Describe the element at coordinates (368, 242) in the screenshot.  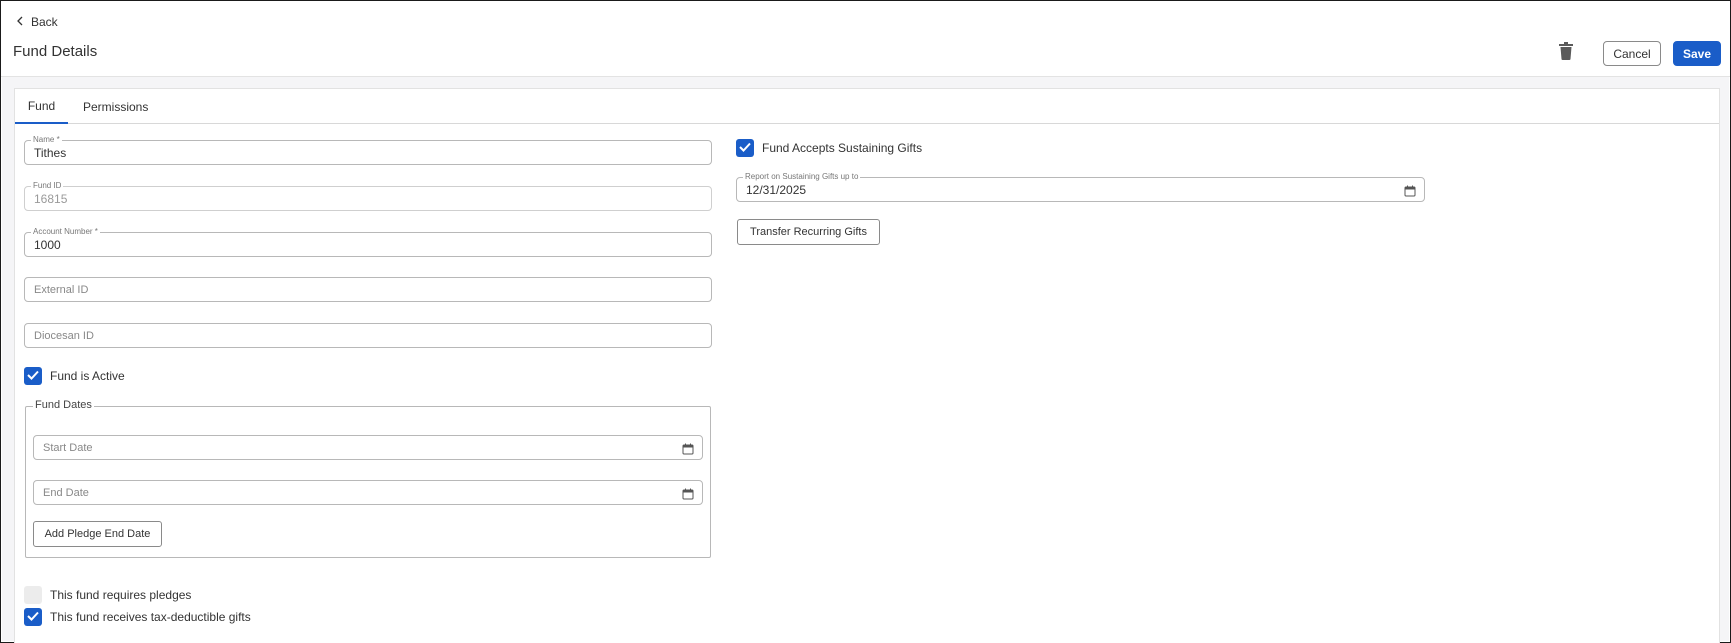
I see `account-number-field: Account Number * 1000` at that location.